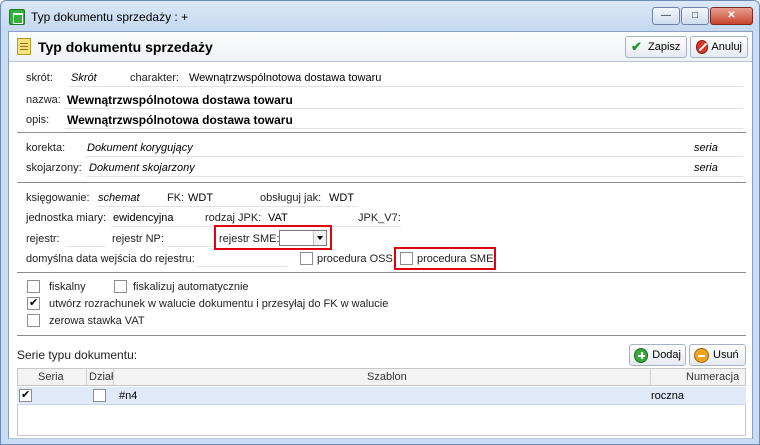  Describe the element at coordinates (154, 78) in the screenshot. I see `charakter-label: charakter:` at that location.